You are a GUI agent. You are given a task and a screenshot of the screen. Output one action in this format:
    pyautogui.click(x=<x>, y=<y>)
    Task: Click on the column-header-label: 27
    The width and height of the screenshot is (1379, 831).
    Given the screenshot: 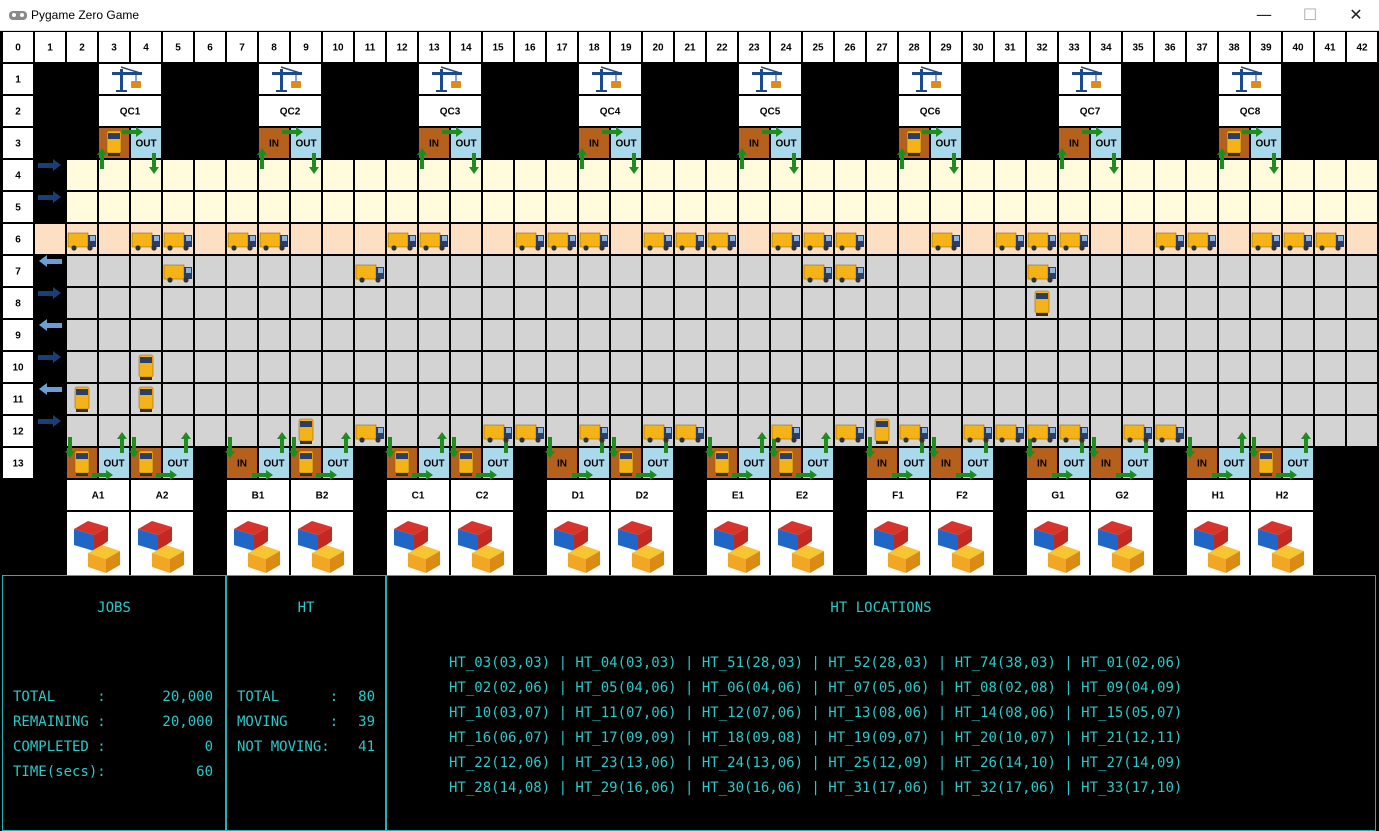 What is the action you would take?
    pyautogui.click(x=882, y=48)
    